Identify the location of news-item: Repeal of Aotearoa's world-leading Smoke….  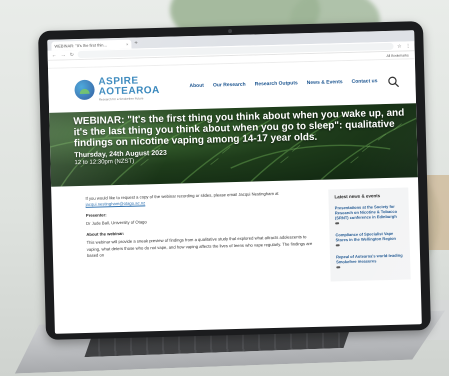
(370, 261).